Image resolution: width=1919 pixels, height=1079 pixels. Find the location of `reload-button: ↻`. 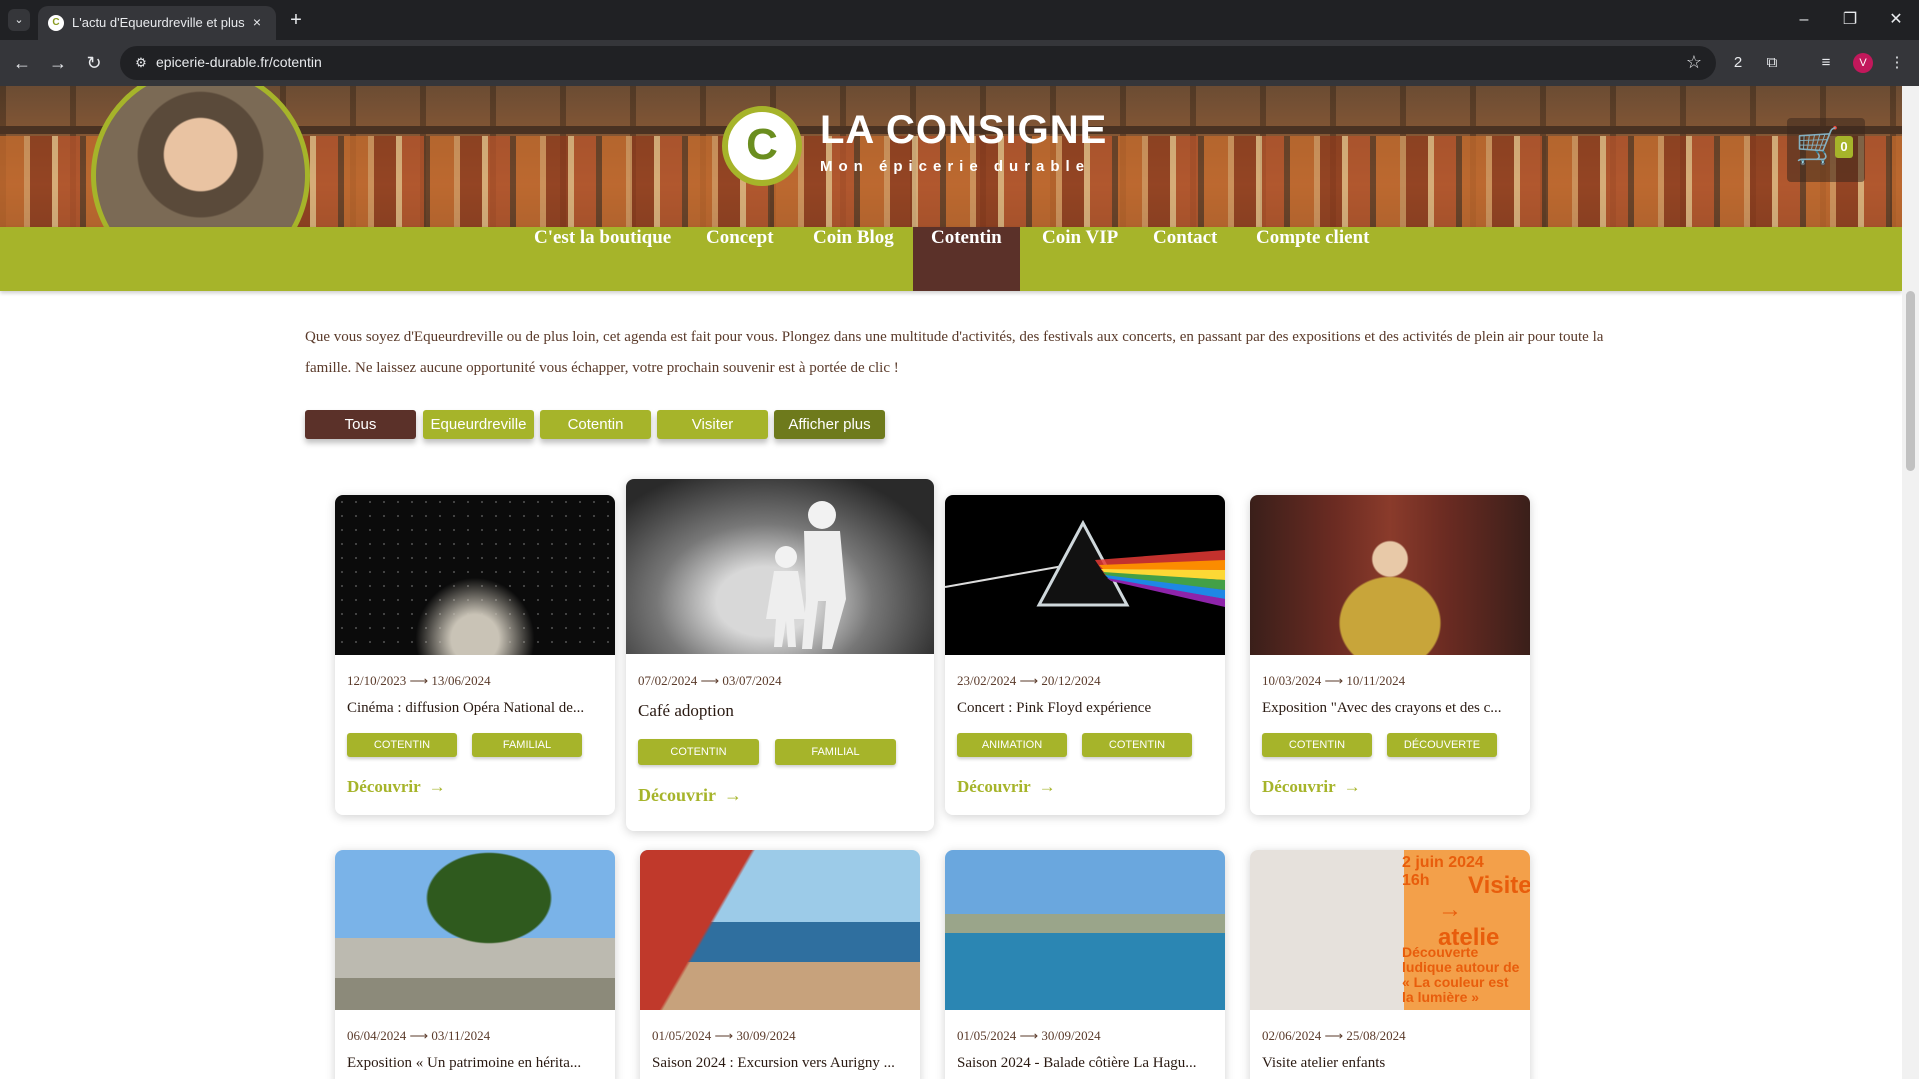

reload-button: ↻ is located at coordinates (94, 63).